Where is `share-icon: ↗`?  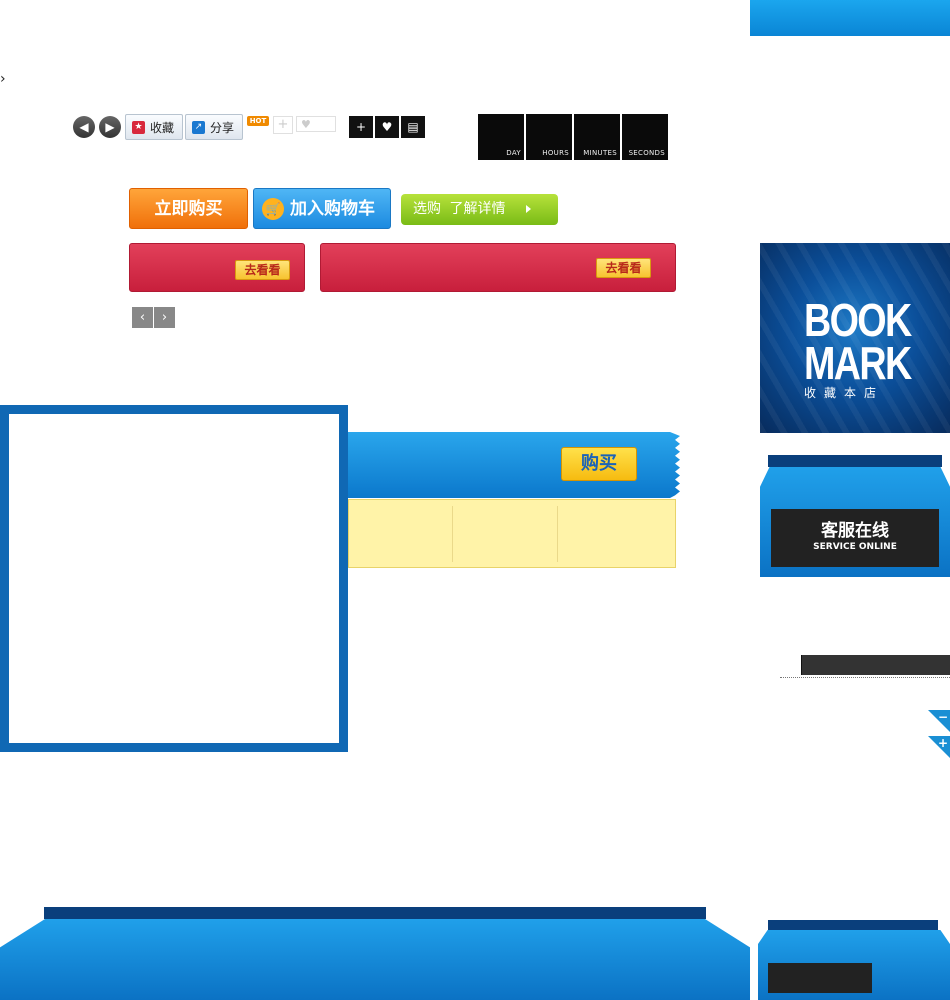 share-icon: ↗ is located at coordinates (198, 127).